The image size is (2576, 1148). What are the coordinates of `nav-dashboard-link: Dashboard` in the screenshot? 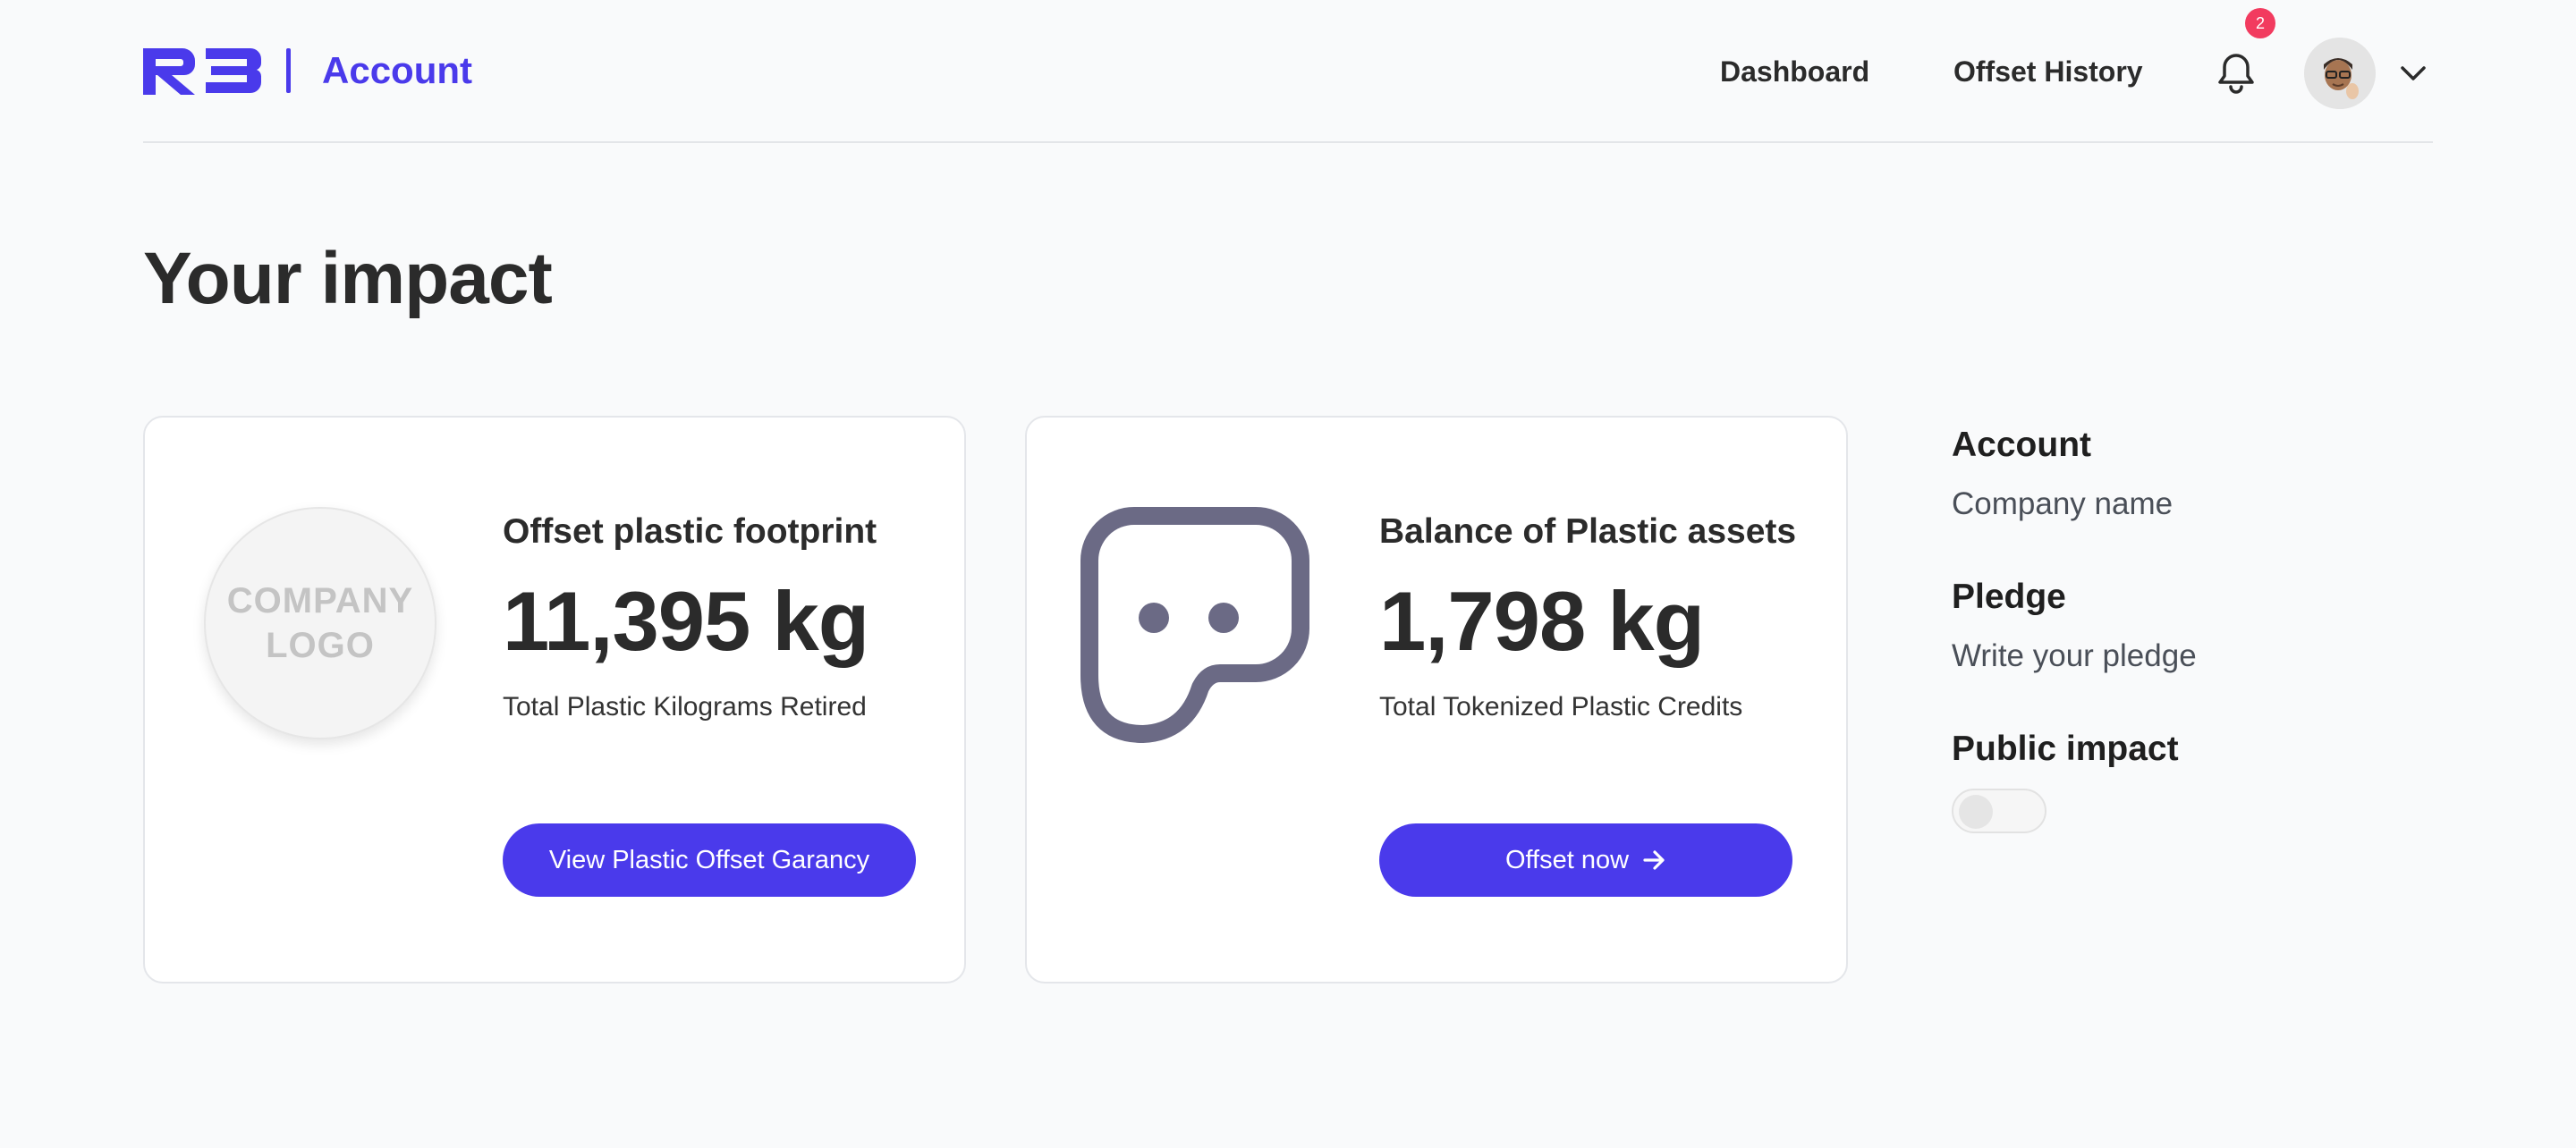 It's located at (1794, 71).